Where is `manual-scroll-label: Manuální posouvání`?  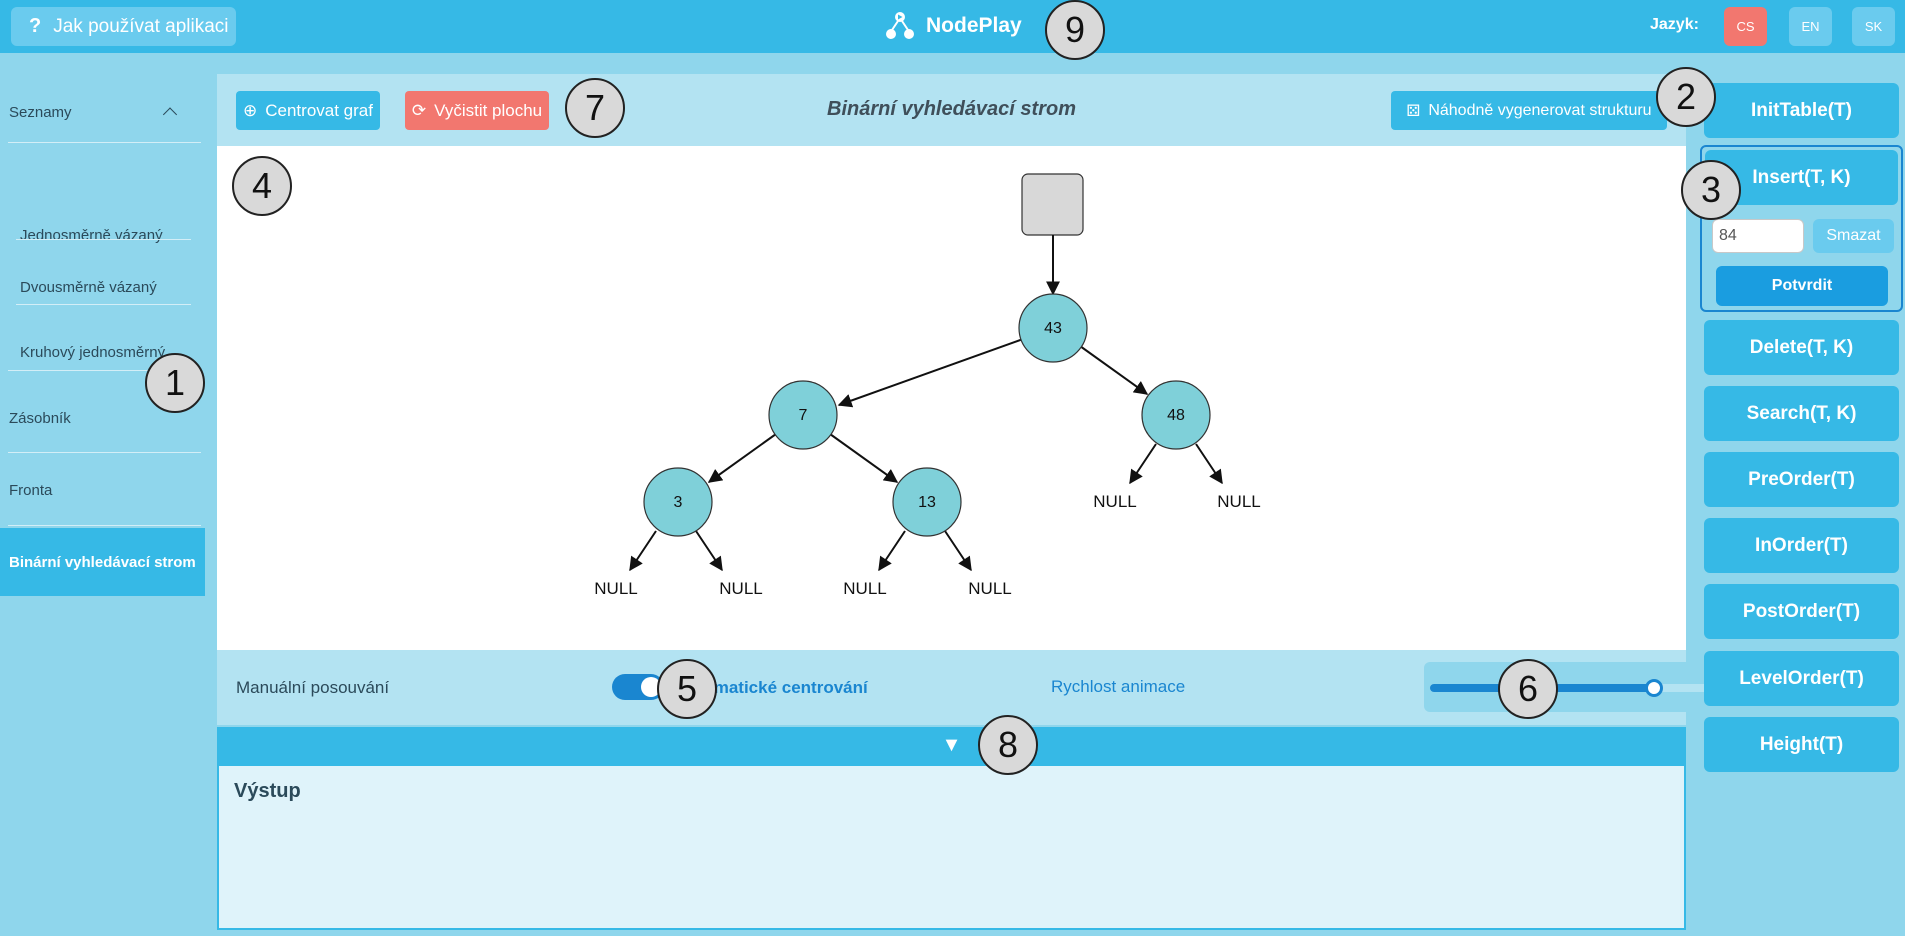
manual-scroll-label: Manuální posouvání is located at coordinates (313, 687).